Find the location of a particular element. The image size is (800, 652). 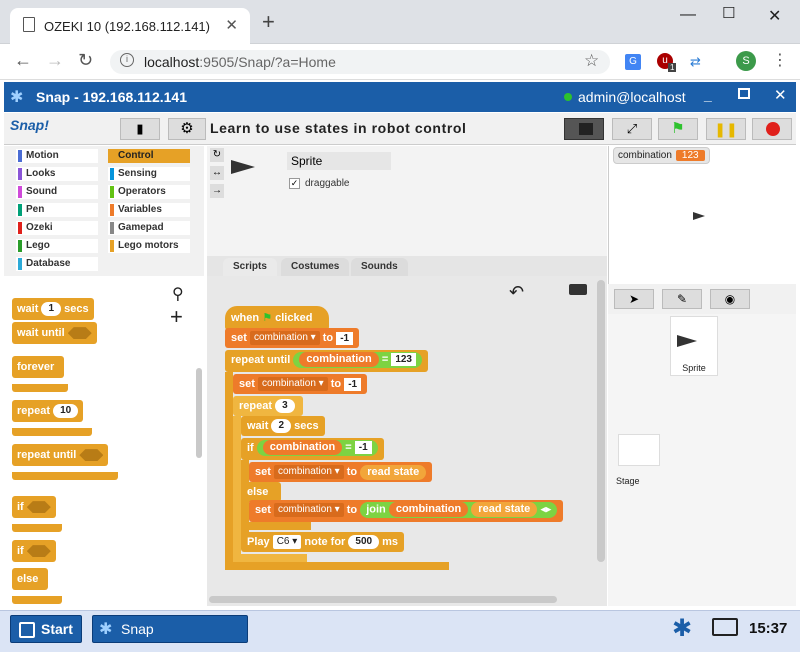

settings-gear-icon: ⚙ is located at coordinates (187, 129).